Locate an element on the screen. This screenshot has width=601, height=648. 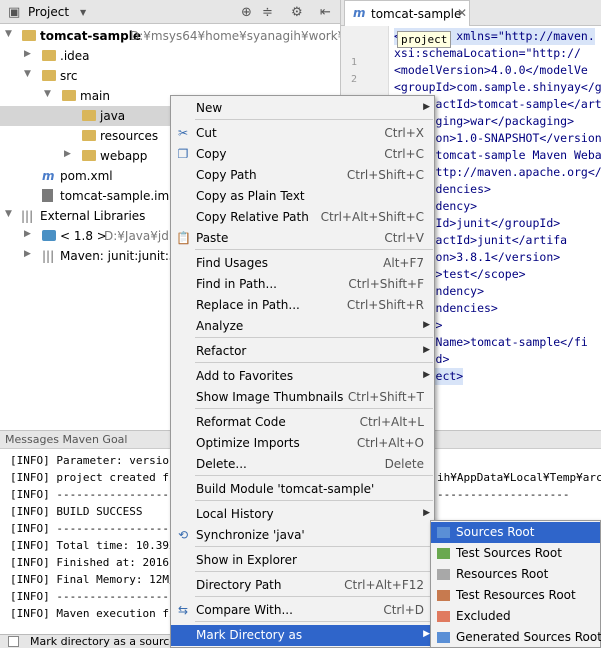
submenu-item-label: Test Resources Root is located at coordinates (516, 595).